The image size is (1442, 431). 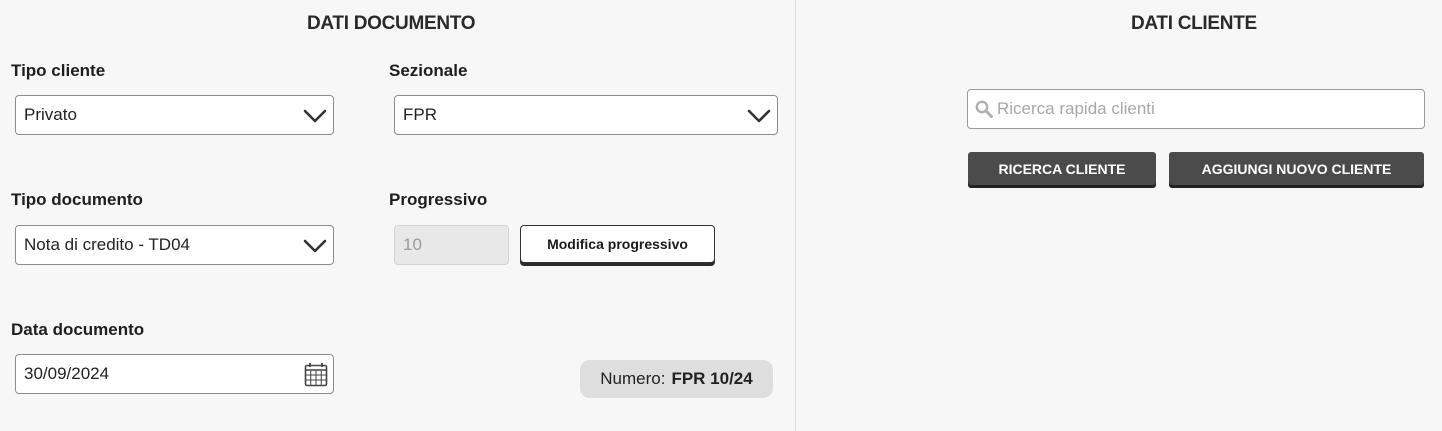 What do you see at coordinates (107, 244) in the screenshot?
I see `tipo-documento-value: Nota di credito - TD04` at bounding box center [107, 244].